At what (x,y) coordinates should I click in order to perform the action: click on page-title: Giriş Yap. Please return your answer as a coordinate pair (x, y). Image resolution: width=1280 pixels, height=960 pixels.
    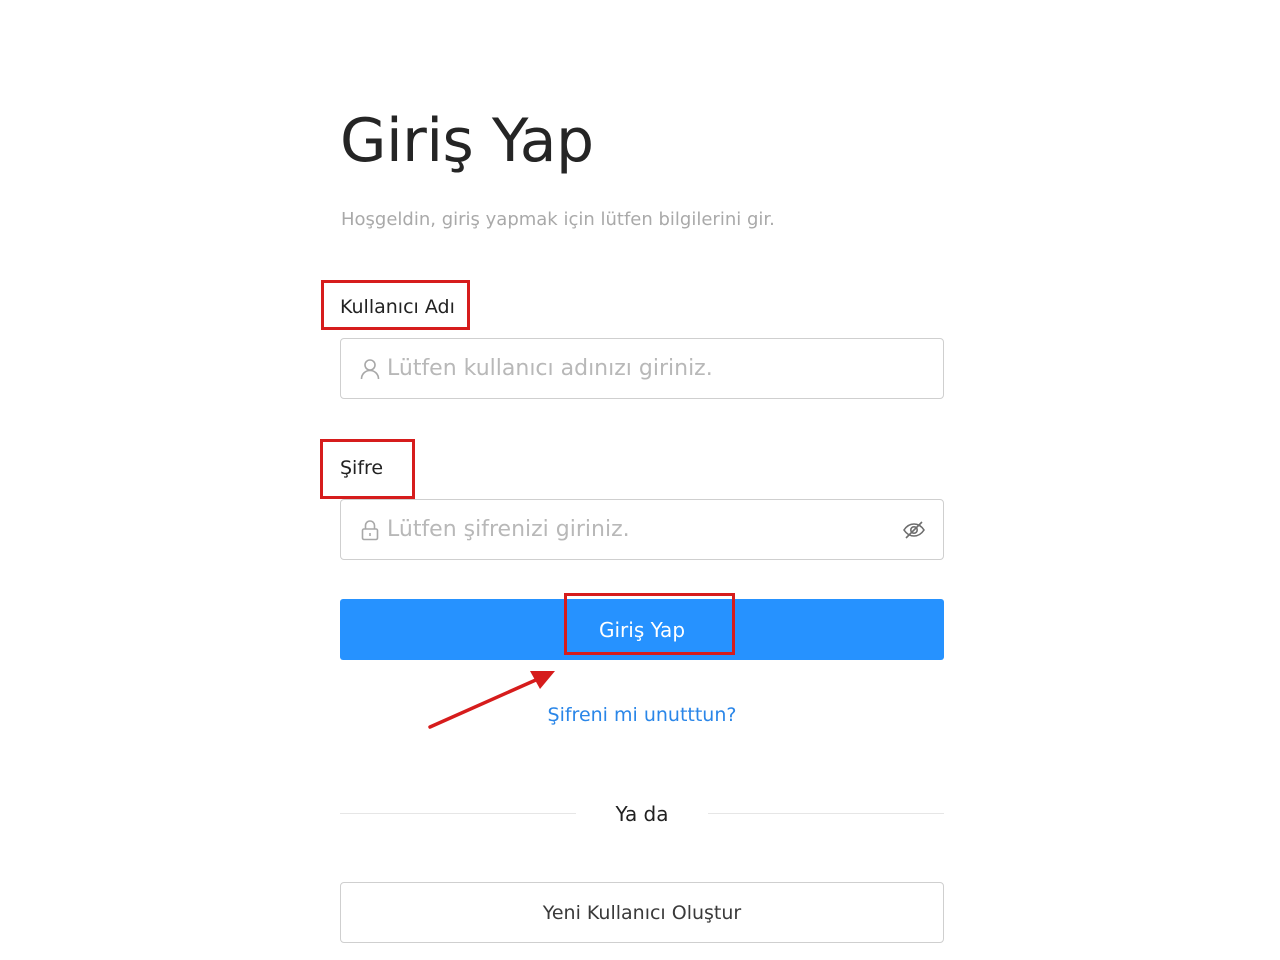
    Looking at the image, I should click on (467, 141).